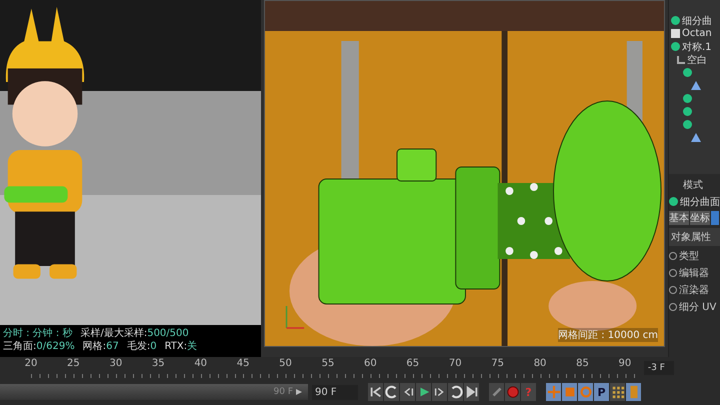 Image resolution: width=720 pixels, height=405 pixels. I want to click on render-stat: 分时 : 分钟 : 秒, so click(37, 333).